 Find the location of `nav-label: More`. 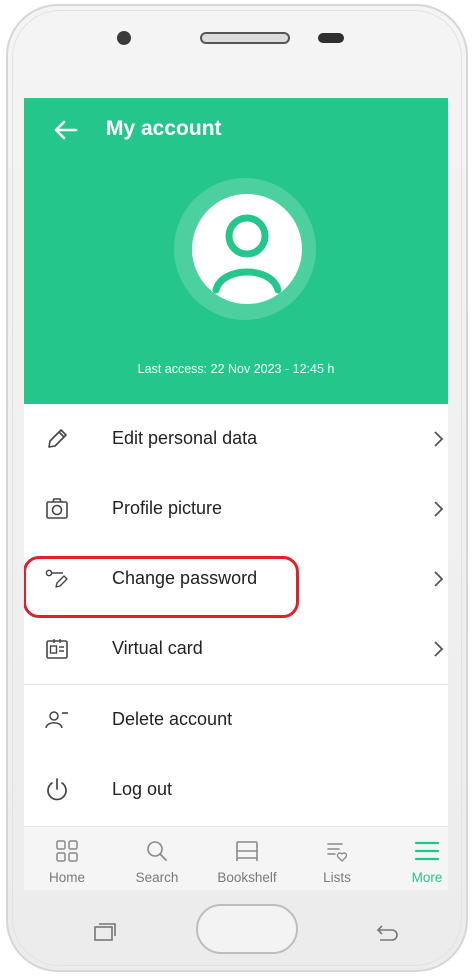

nav-label: More is located at coordinates (427, 877).